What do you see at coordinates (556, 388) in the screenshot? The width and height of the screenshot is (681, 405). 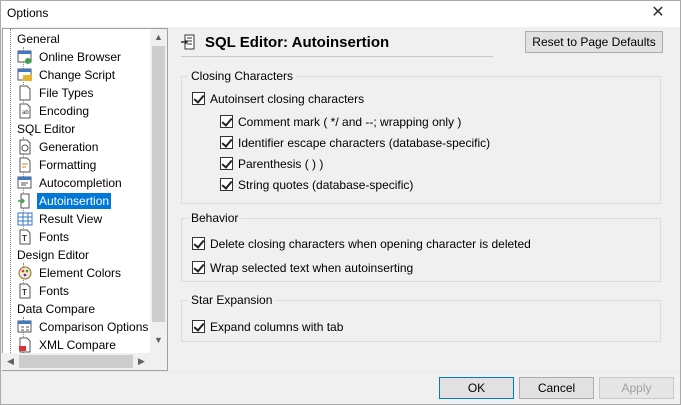 I see `cancel-button: Cancel` at bounding box center [556, 388].